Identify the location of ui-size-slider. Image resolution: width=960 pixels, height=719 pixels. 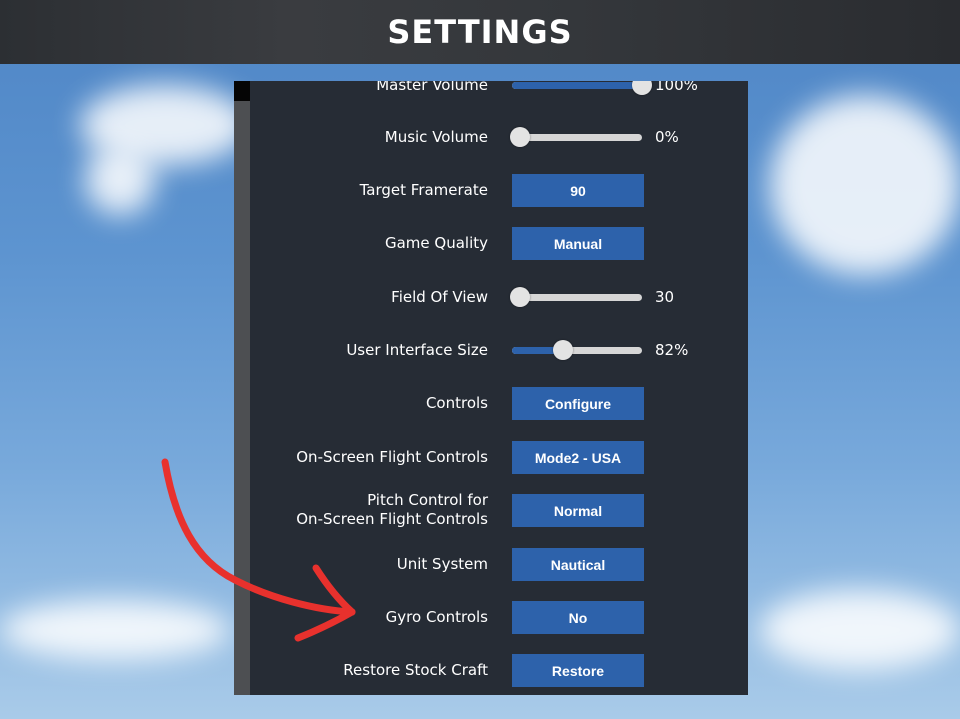
(577, 350).